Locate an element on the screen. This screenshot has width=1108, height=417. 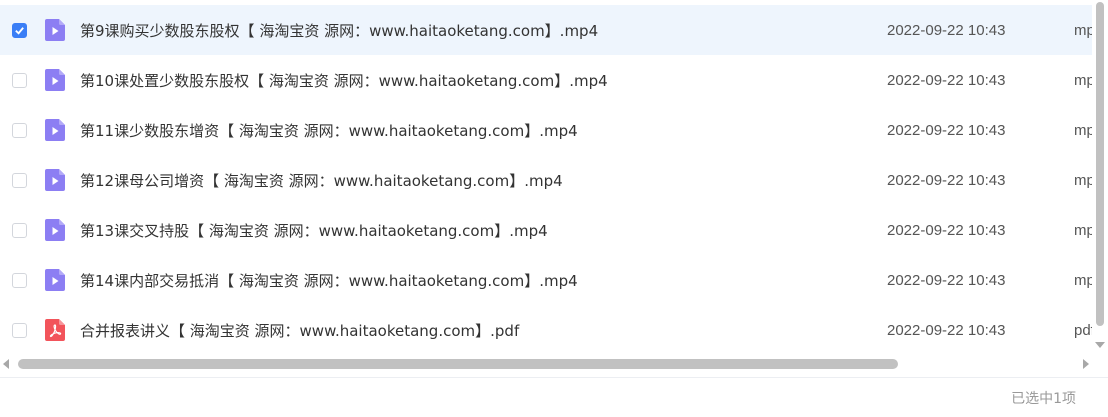
scroll-down-arrow-icon is located at coordinates (1100, 345).